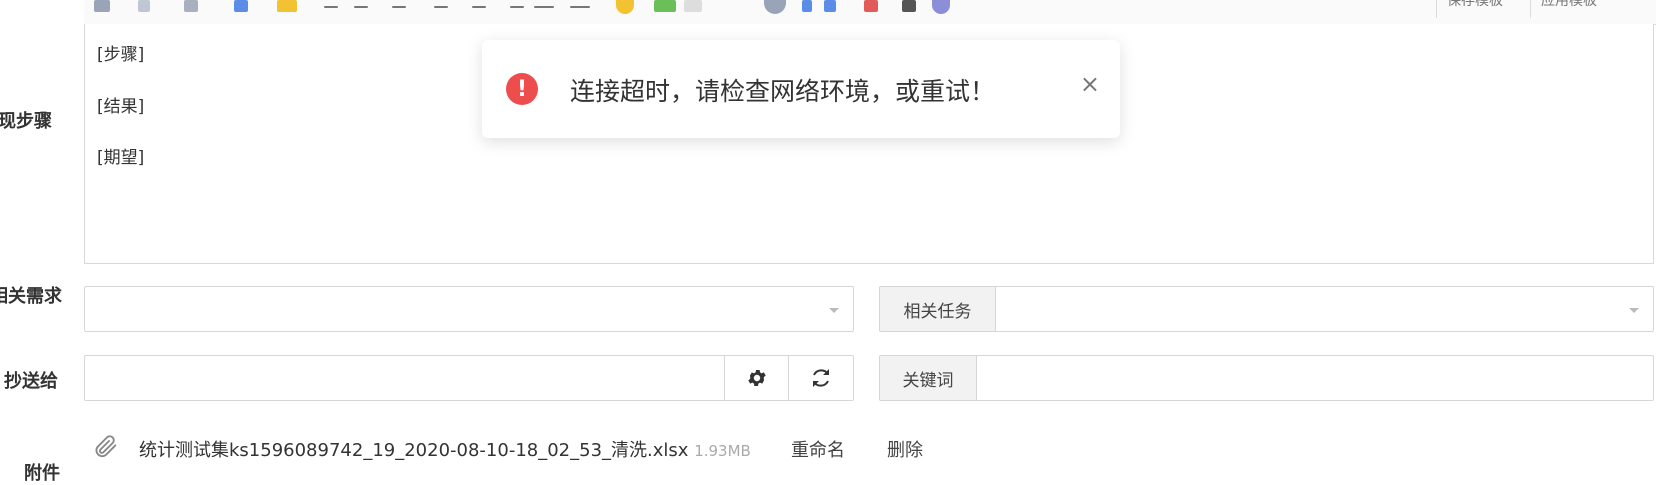  I want to click on indent-icon, so click(441, 7).